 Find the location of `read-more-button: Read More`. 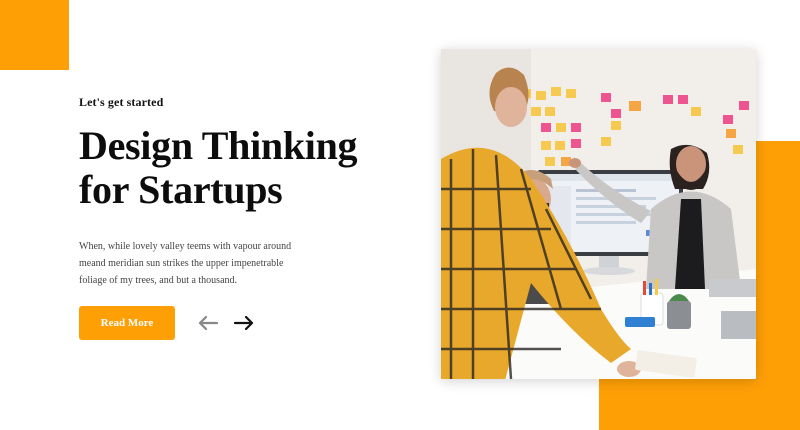

read-more-button: Read More is located at coordinates (127, 323).